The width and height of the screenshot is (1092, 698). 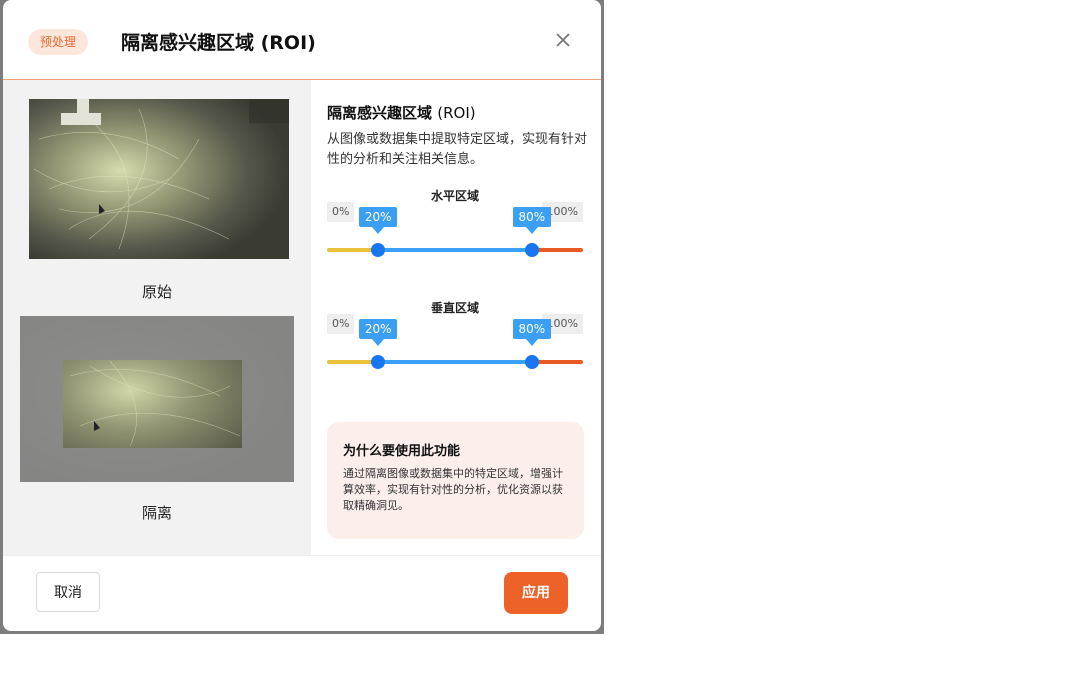 I want to click on close-icon, so click(x=563, y=40).